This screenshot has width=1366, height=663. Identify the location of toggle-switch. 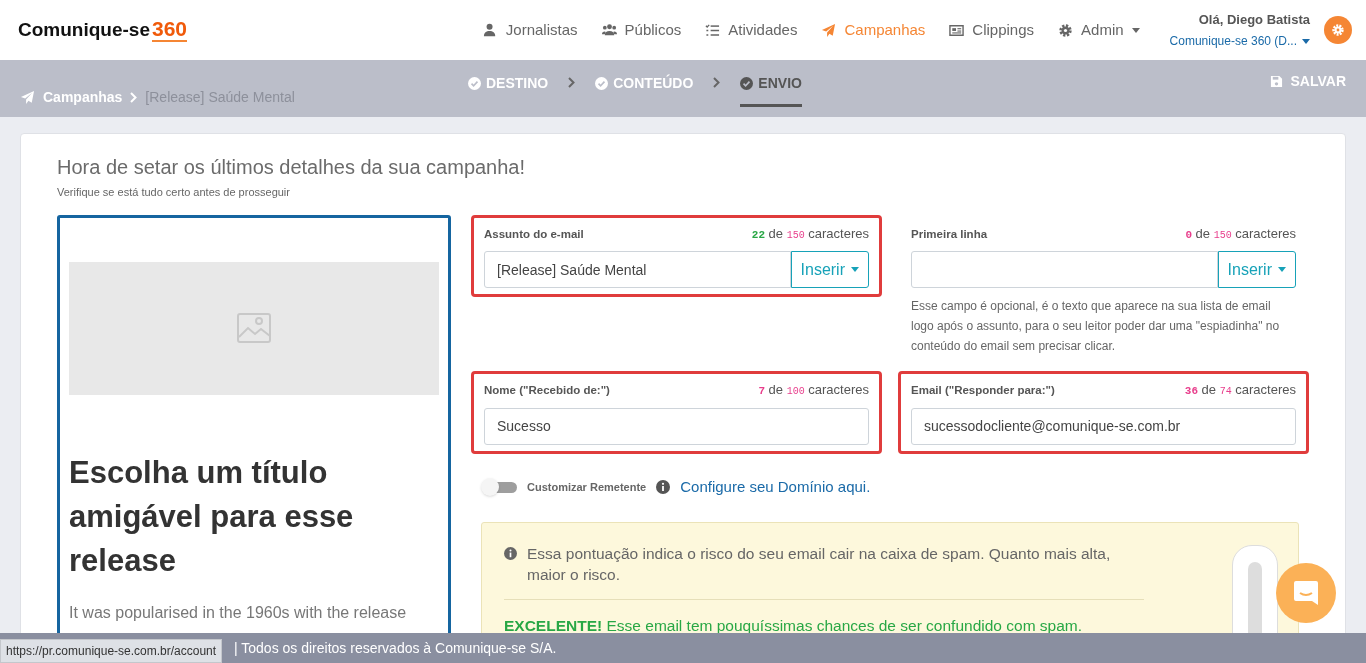
(499, 486).